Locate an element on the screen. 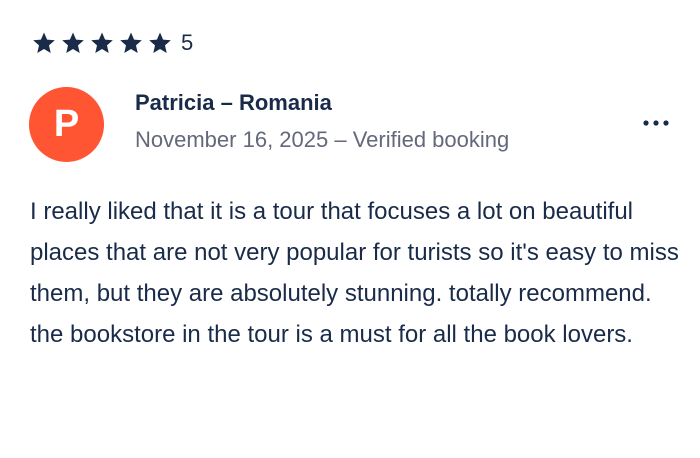 Image resolution: width=700 pixels, height=458 pixels. star-rating is located at coordinates (102, 43).